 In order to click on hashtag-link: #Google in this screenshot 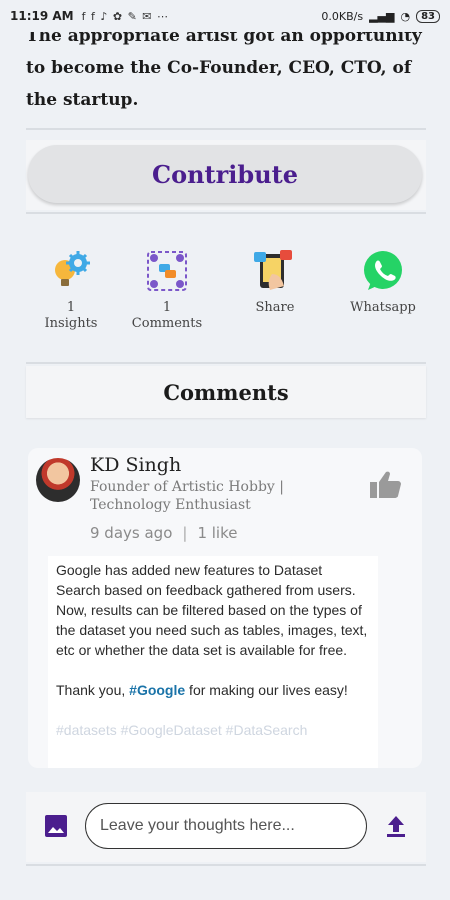, I will do `click(157, 690)`.